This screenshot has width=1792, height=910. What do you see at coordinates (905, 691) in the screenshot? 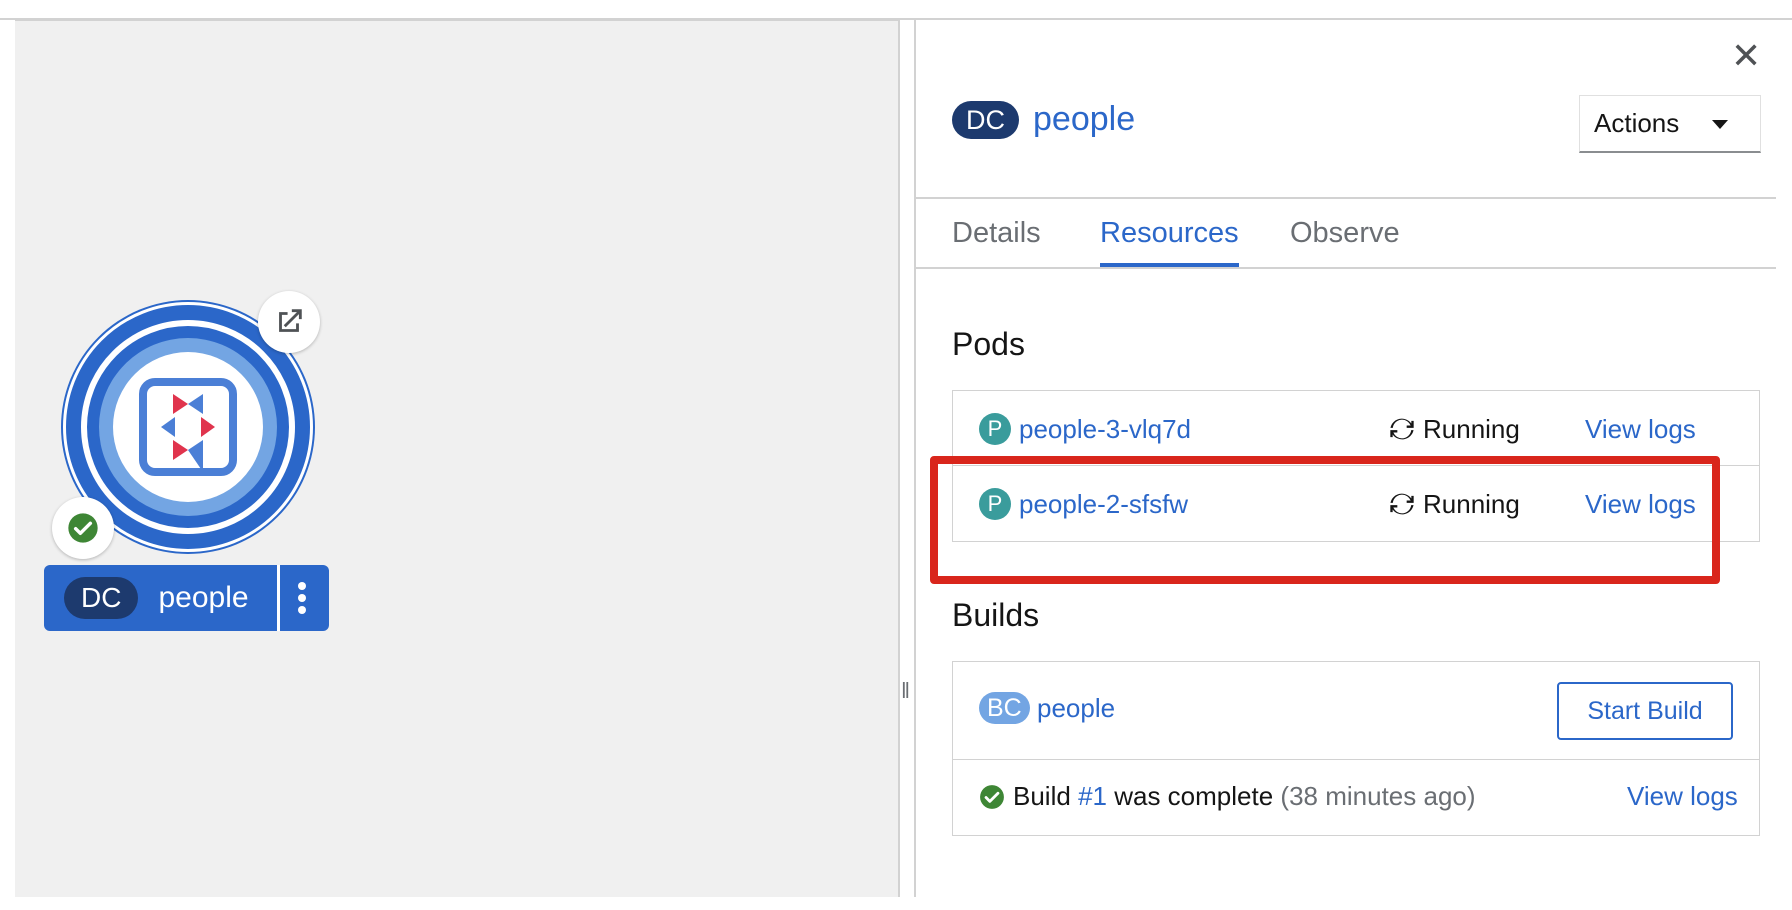
I see `resize-handle-icon: ‖` at bounding box center [905, 691].